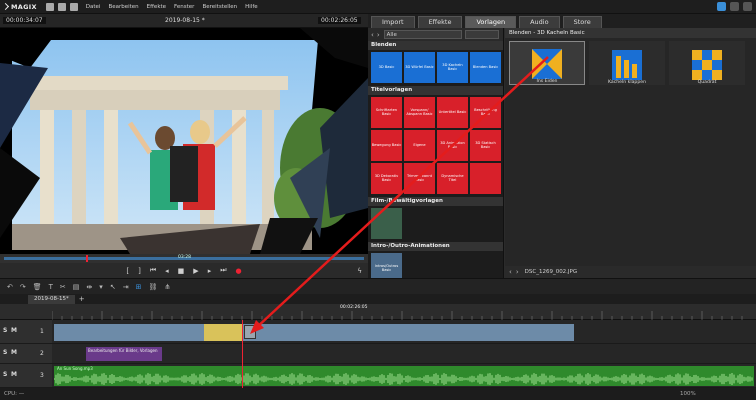 This screenshot has height=400, width=756. Describe the element at coordinates (139, 271) in the screenshot. I see `mark-out-icon: ]` at that location.